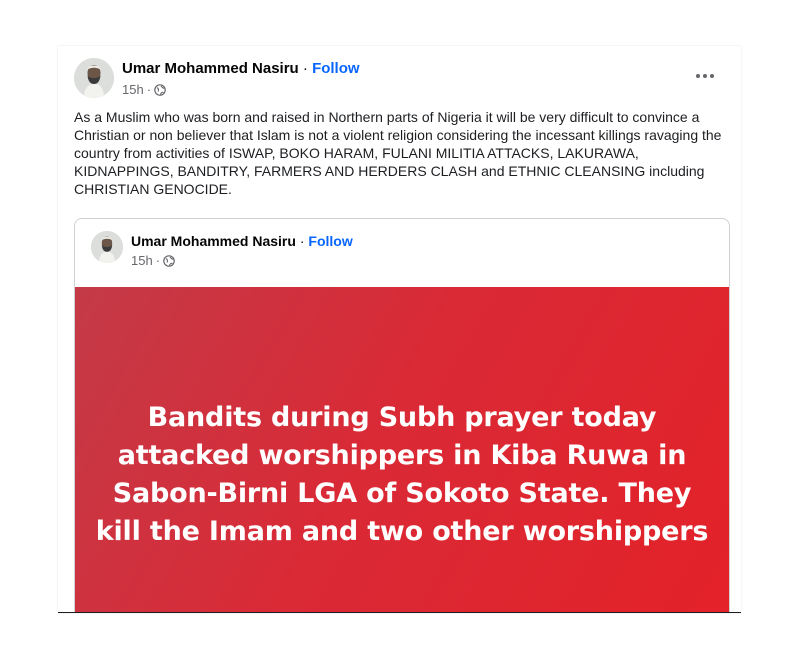 The image size is (800, 661). I want to click on shared-post-time: 15h, so click(142, 260).